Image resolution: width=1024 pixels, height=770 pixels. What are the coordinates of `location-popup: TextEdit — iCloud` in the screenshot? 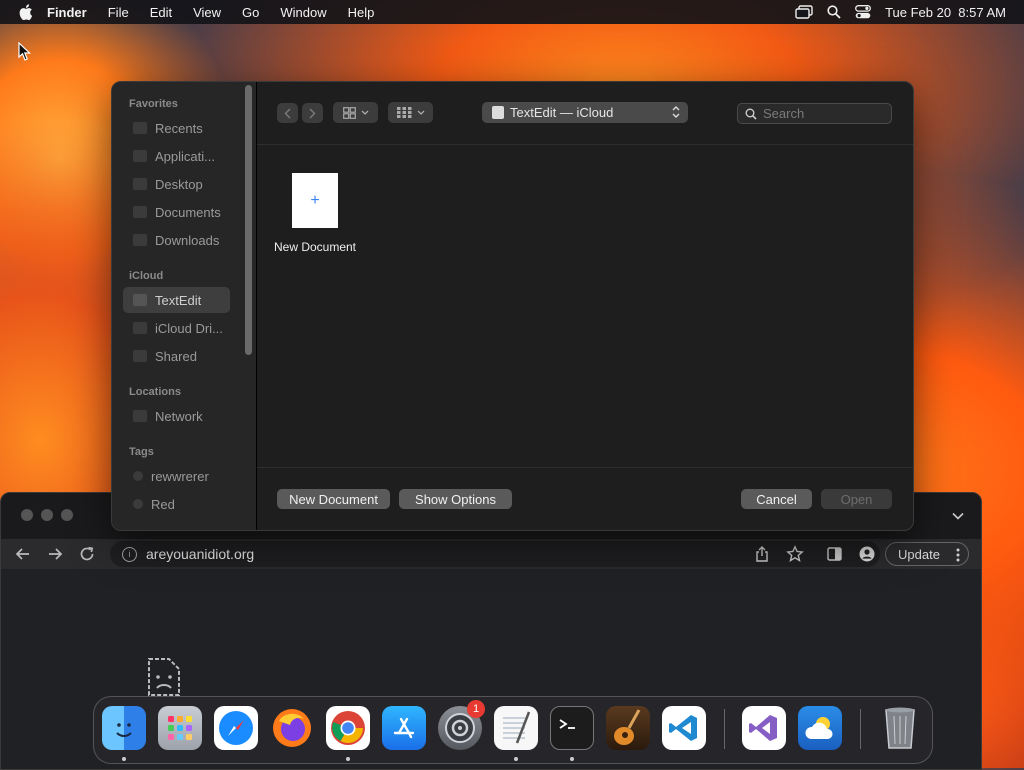 It's located at (585, 112).